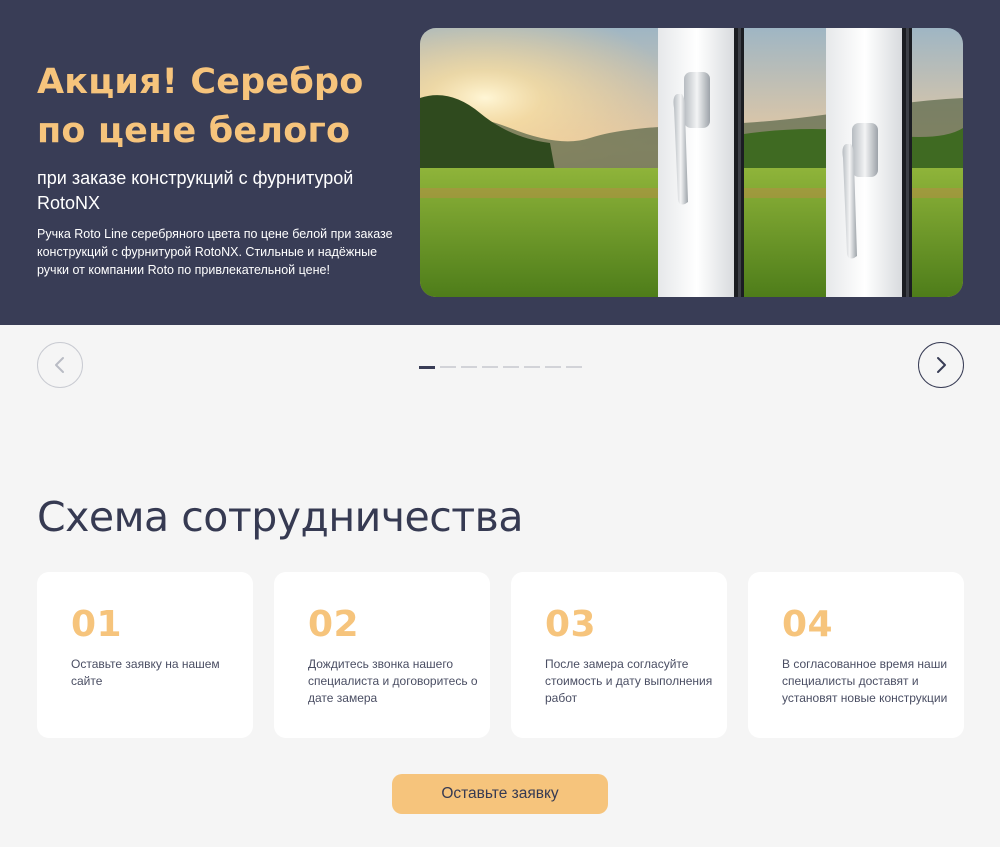 The height and width of the screenshot is (847, 1000). What do you see at coordinates (500, 794) in the screenshot?
I see `submit-request-button: Оставьте заявку` at bounding box center [500, 794].